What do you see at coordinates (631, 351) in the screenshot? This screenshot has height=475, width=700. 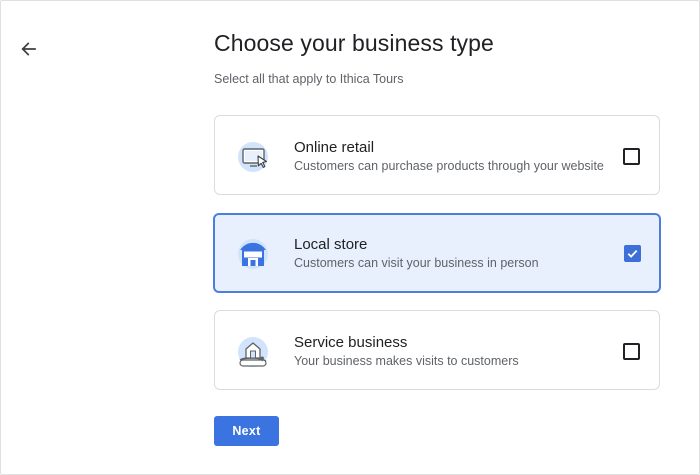 I see `service-business-checkbox` at bounding box center [631, 351].